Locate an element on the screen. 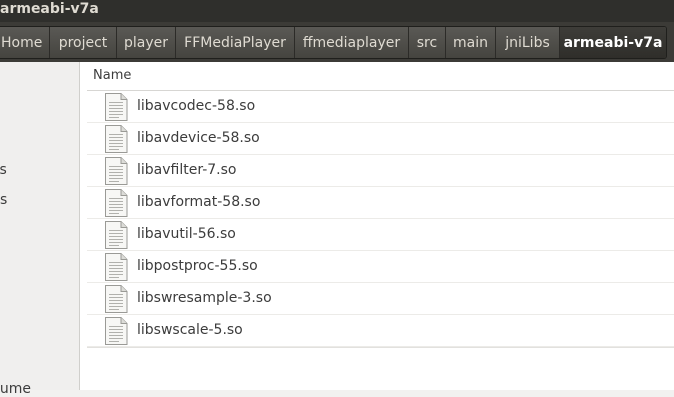 Image resolution: width=674 pixels, height=397 pixels. sidebar-item-label: s is located at coordinates (4, 200).